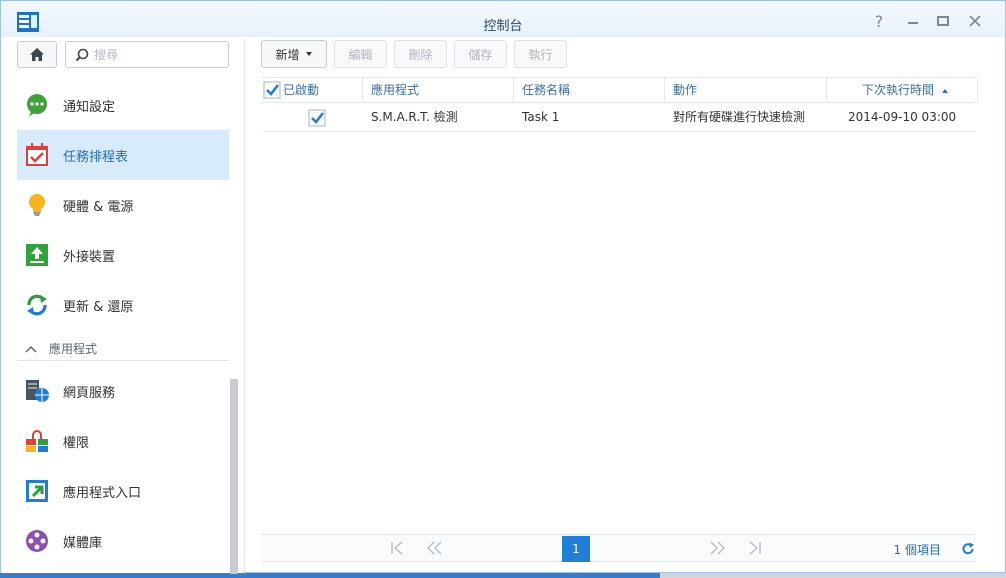 This screenshot has width=1006, height=578. I want to click on sidebar-item-permissions: 權限, so click(123, 441).